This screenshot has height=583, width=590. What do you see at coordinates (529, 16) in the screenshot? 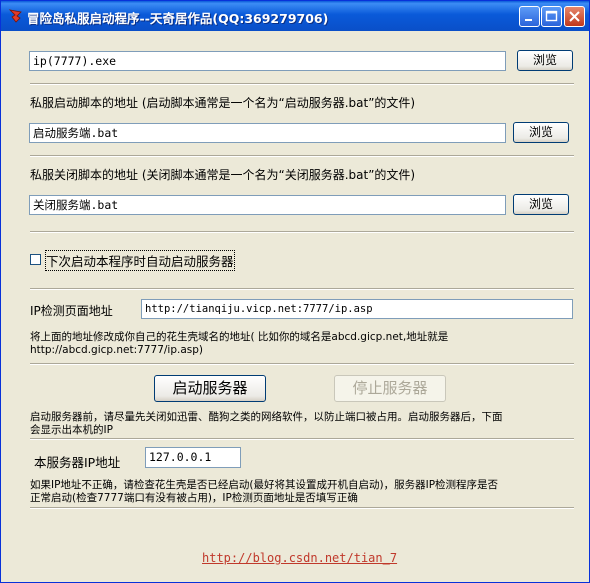
I see `minimize-button` at bounding box center [529, 16].